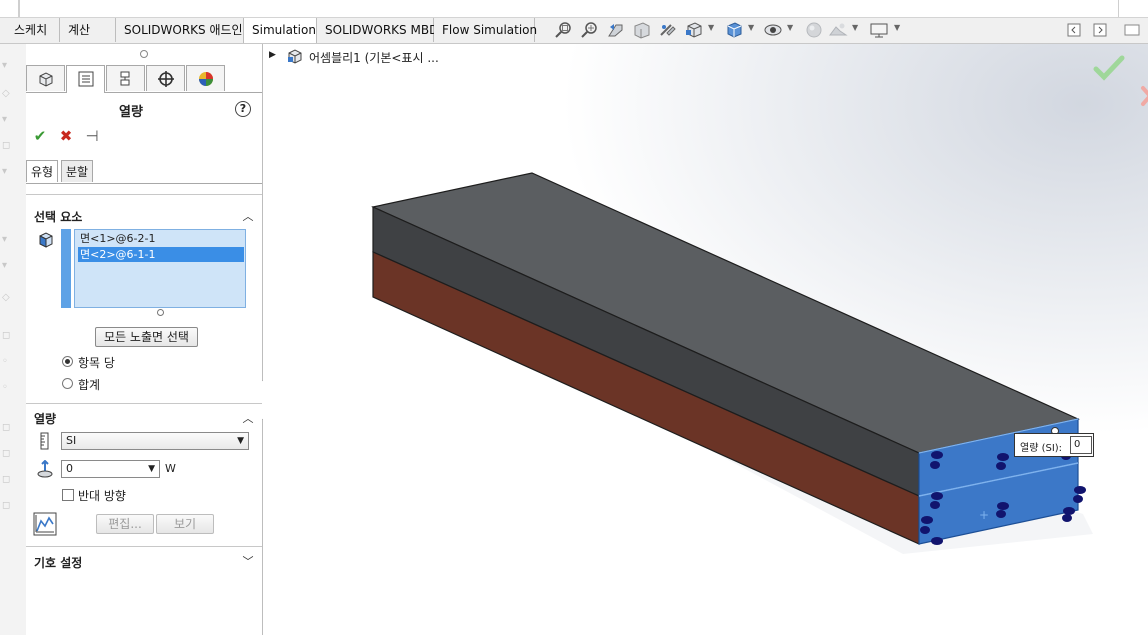  I want to click on tab-sketch: 스케치, so click(33, 30).